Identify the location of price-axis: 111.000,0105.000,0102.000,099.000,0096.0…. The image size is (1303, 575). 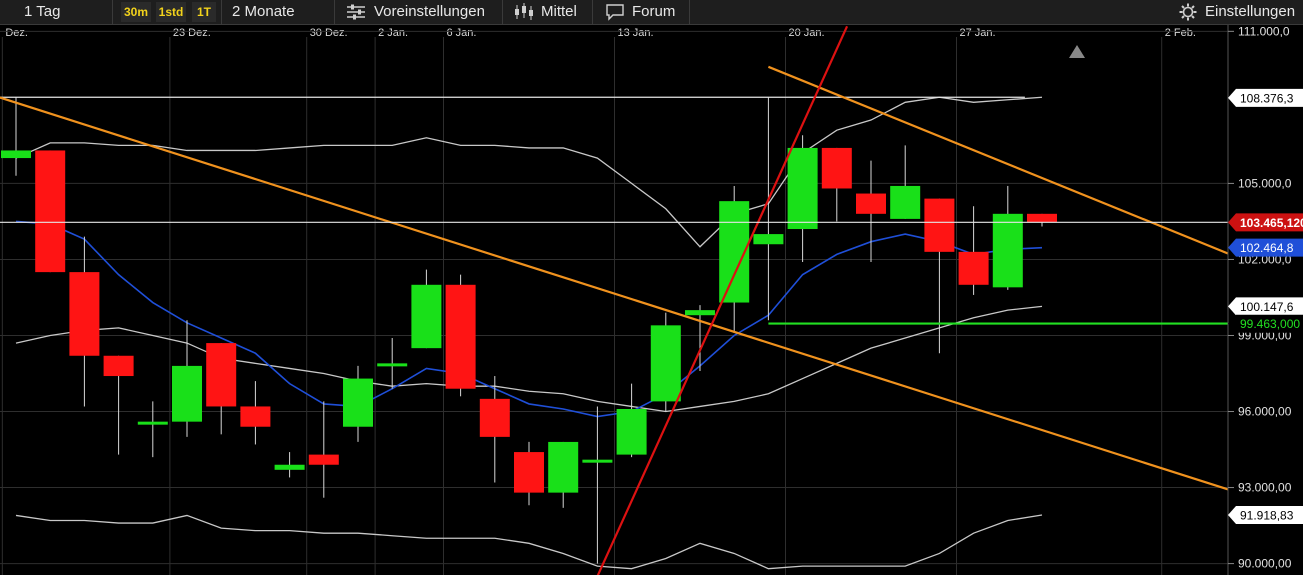
(1265, 300).